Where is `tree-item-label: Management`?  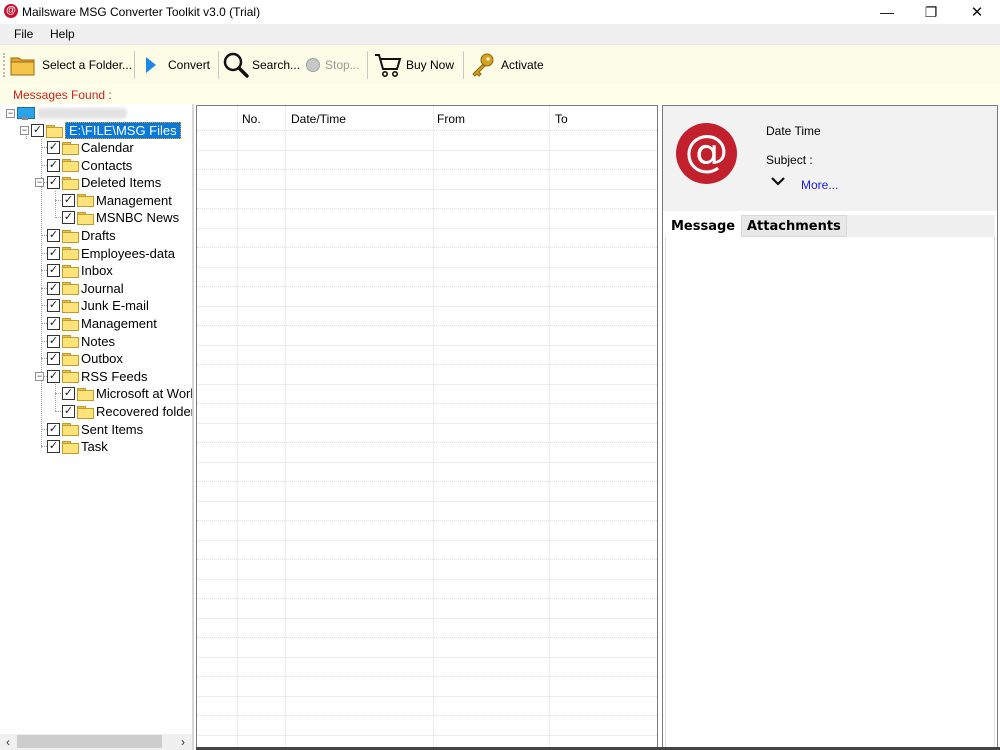
tree-item-label: Management is located at coordinates (134, 200).